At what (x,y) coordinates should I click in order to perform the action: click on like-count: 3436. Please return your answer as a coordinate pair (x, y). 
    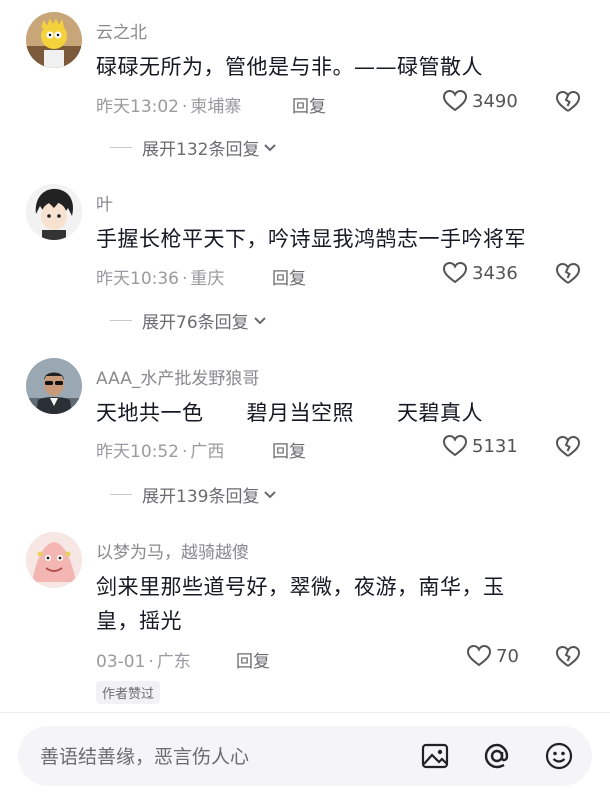
    Looking at the image, I should click on (495, 273).